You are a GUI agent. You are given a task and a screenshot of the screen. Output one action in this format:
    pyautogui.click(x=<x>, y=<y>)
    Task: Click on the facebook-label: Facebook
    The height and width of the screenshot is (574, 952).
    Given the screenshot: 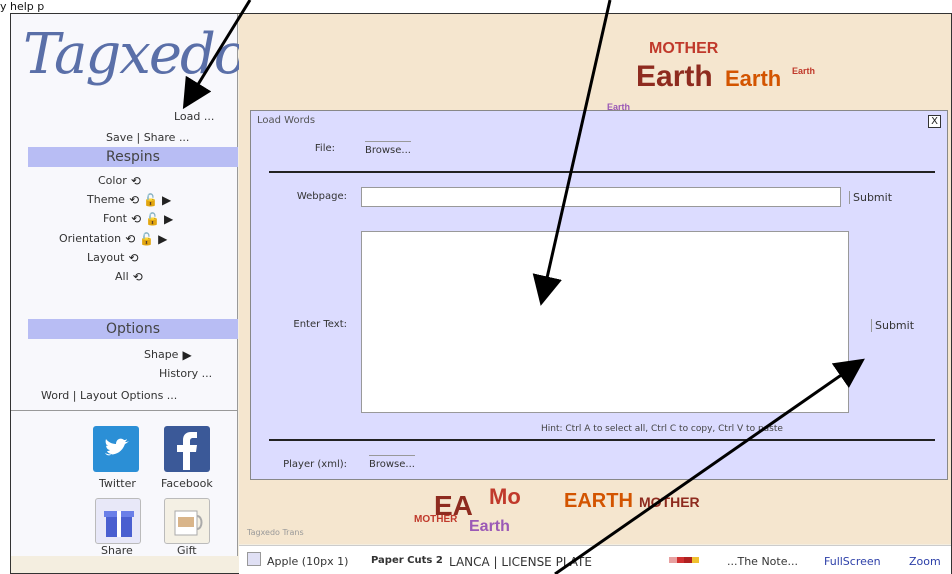 What is the action you would take?
    pyautogui.click(x=187, y=483)
    